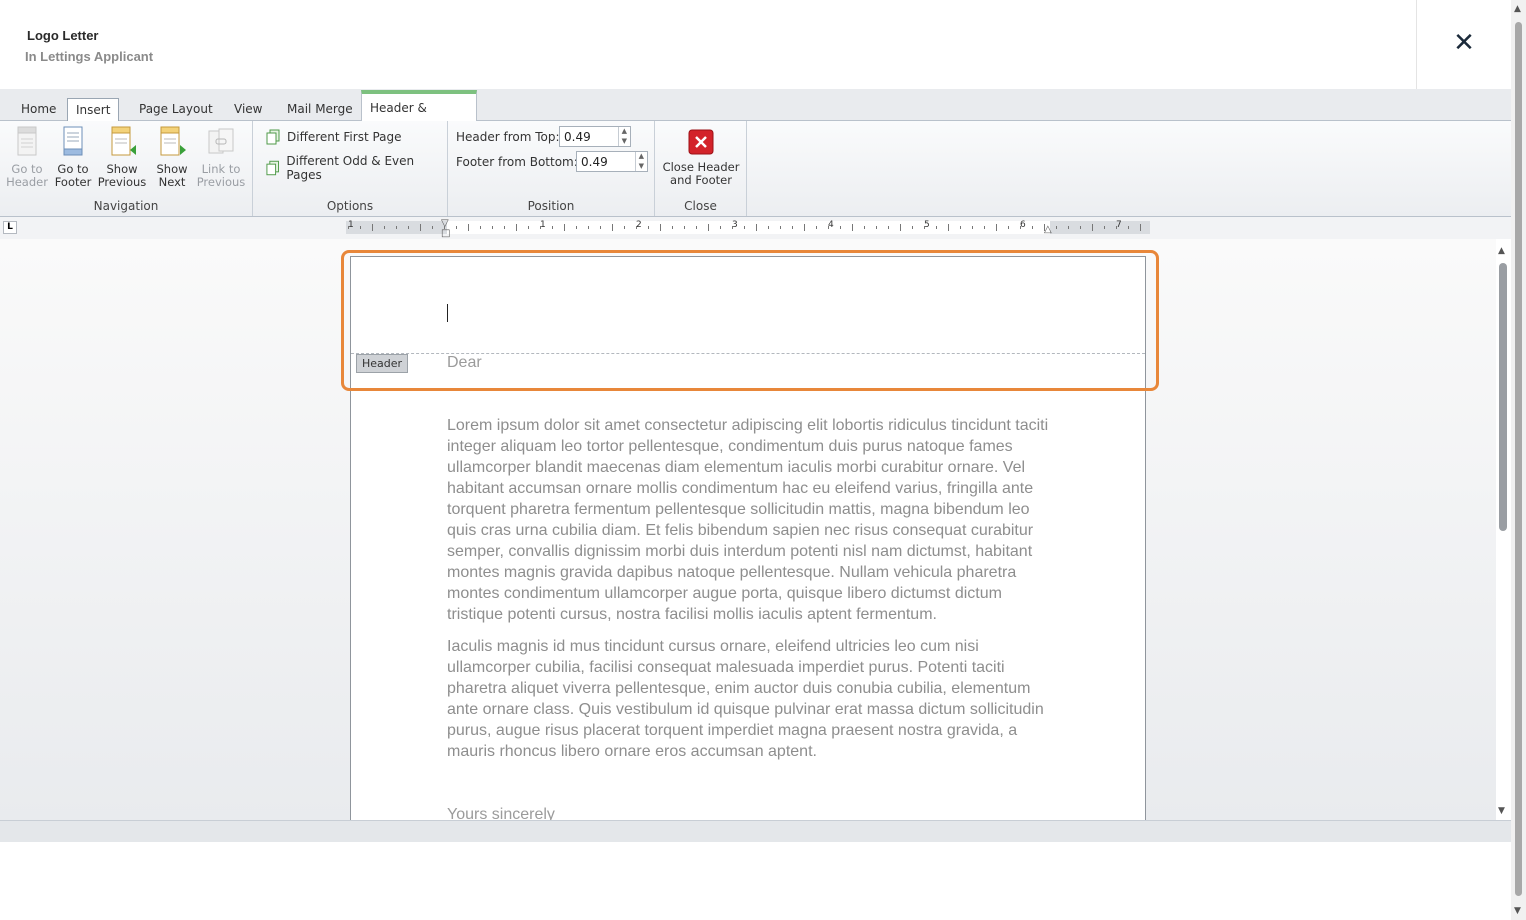  What do you see at coordinates (176, 109) in the screenshot?
I see `tab-page-layout: Page Layout` at bounding box center [176, 109].